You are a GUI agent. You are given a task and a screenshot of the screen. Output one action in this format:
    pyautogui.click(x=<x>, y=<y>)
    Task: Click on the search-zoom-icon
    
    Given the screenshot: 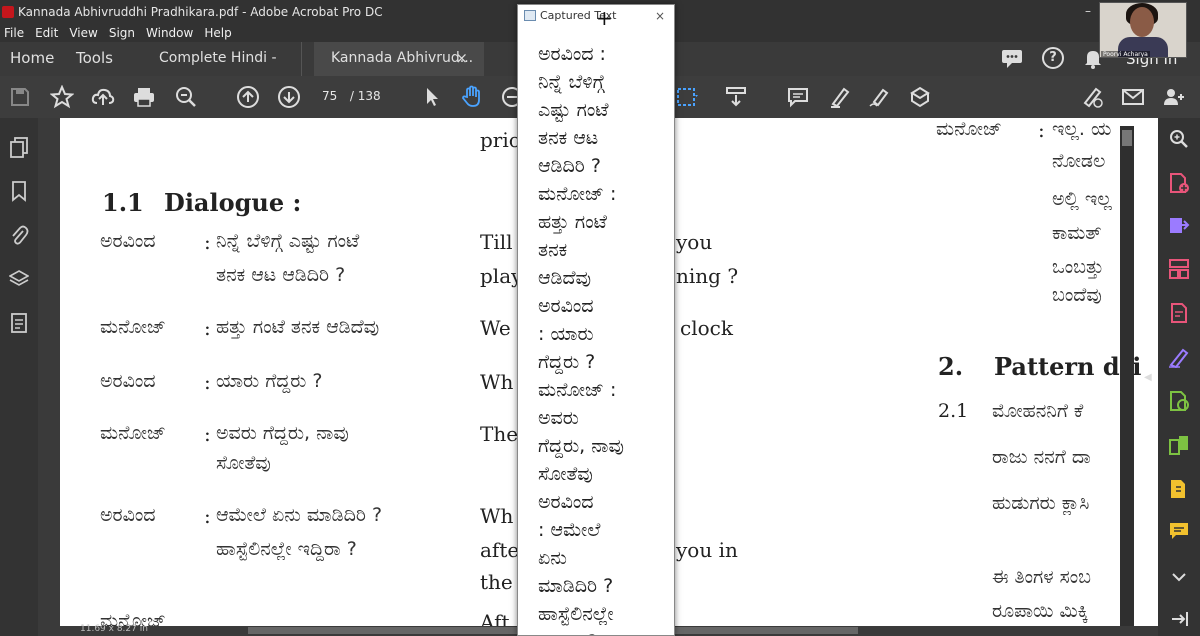 What is the action you would take?
    pyautogui.click(x=1179, y=139)
    